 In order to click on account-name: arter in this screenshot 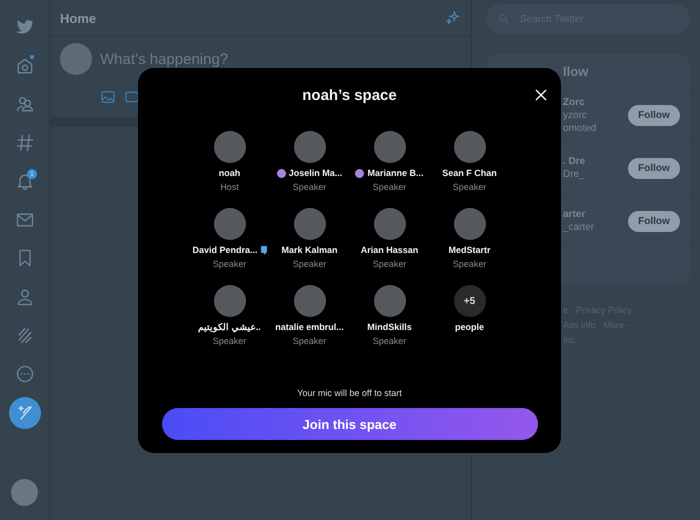, I will do `click(574, 214)`.